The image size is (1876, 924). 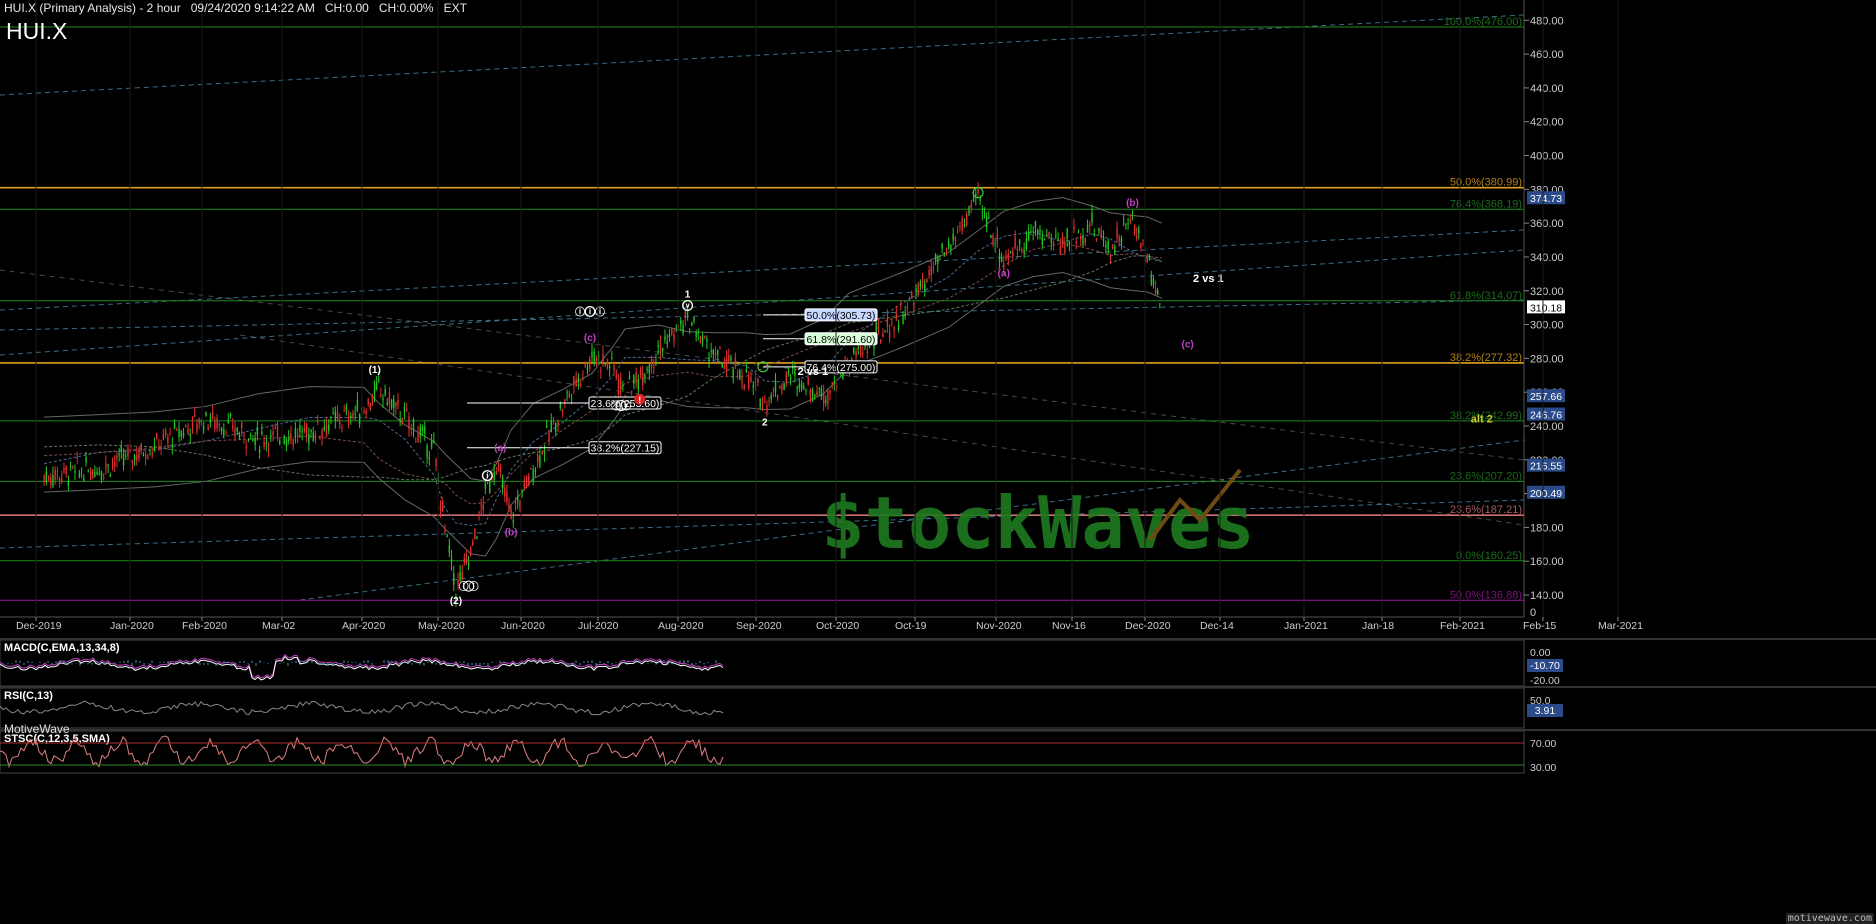 I want to click on y-tick-label: 420.00, so click(x=1547, y=123).